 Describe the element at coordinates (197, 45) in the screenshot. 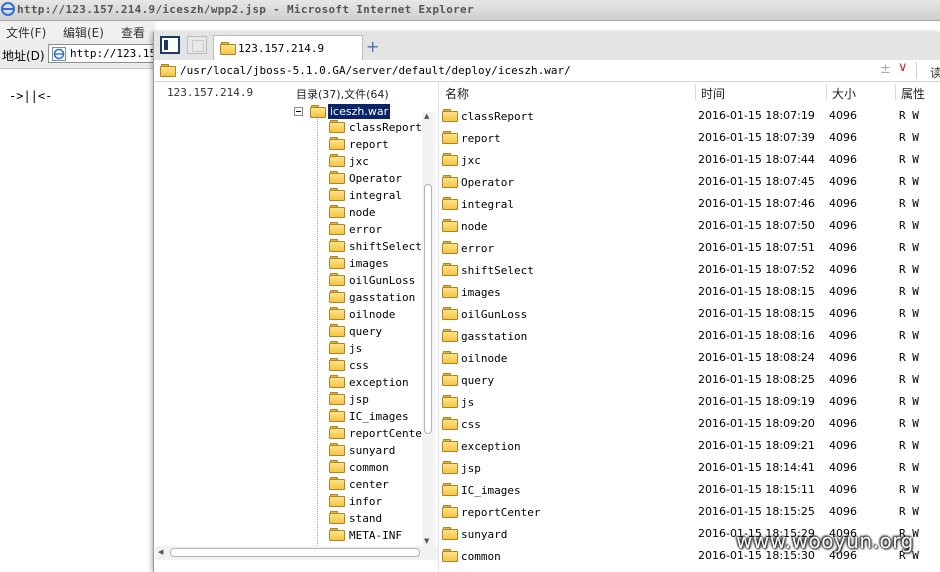

I see `tab-list-button` at that location.